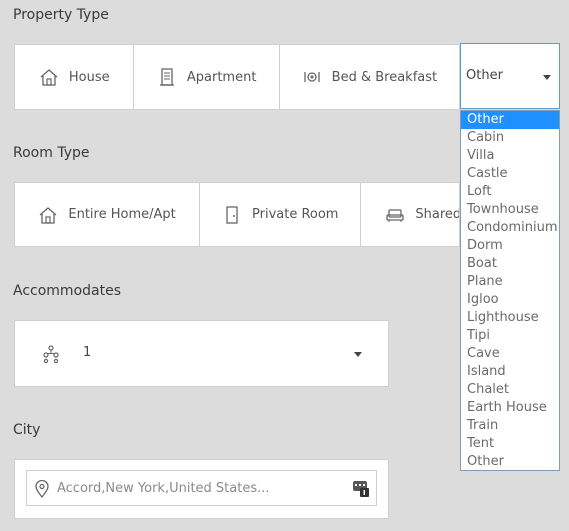 This screenshot has height=531, width=569. Describe the element at coordinates (42, 488) in the screenshot. I see `location-pin-icon` at that location.